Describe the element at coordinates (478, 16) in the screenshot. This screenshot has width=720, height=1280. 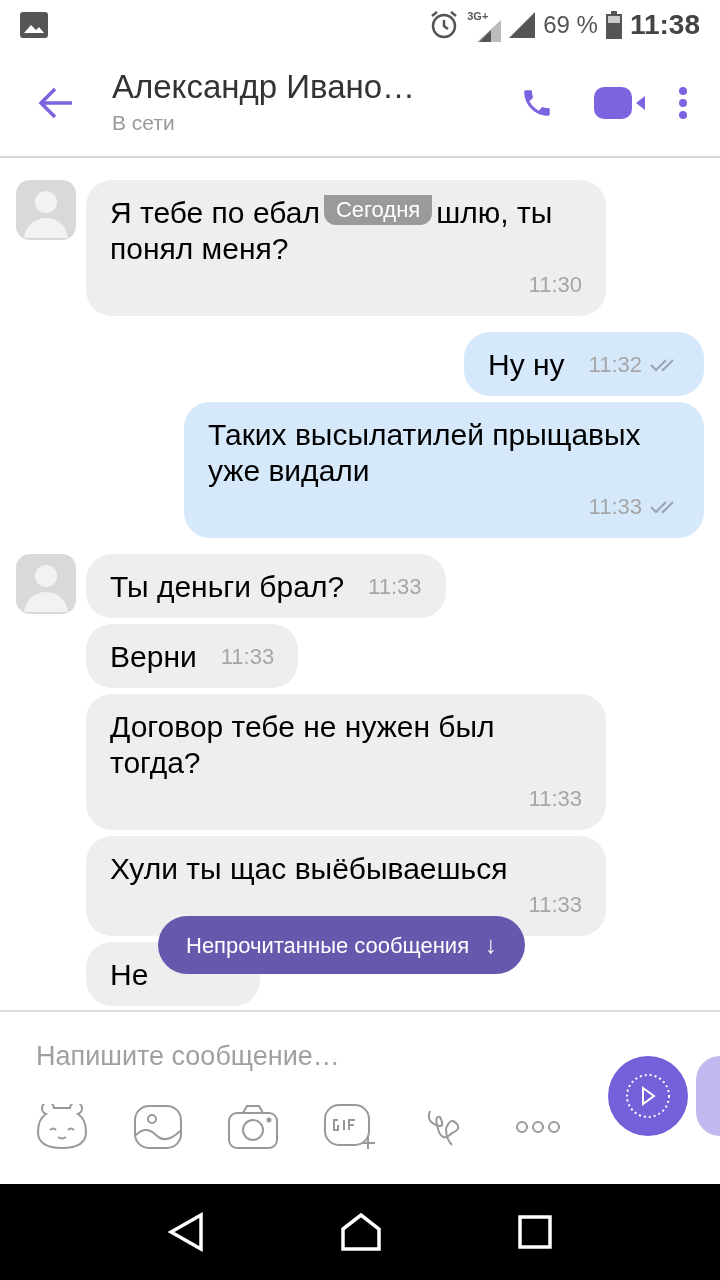
I see `network-type: 3G+` at that location.